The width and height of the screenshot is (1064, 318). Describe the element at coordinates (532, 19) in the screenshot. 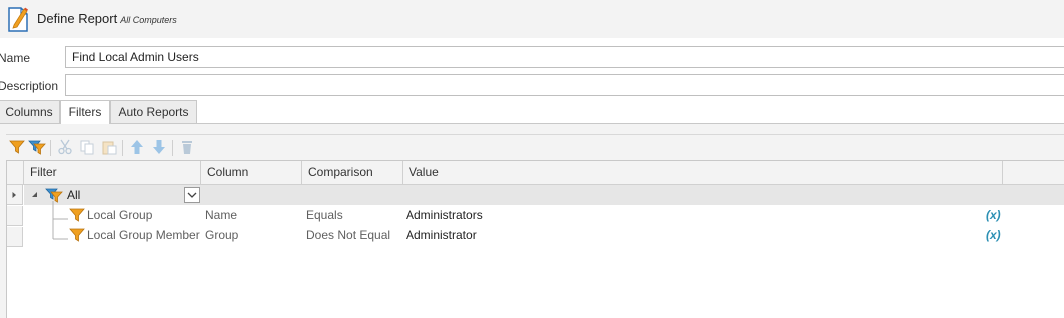

I see `report-header: Define Report All Computers` at that location.